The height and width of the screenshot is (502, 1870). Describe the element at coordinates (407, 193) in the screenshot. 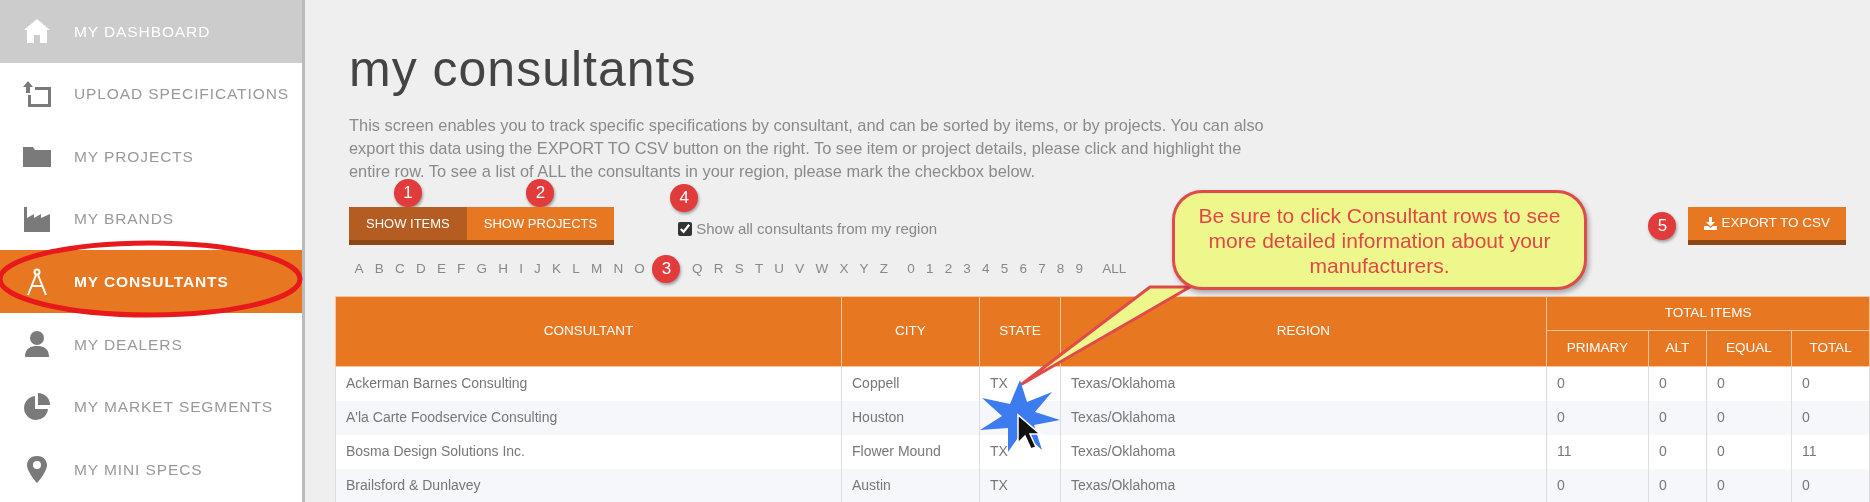

I see `number-badge: 1` at that location.